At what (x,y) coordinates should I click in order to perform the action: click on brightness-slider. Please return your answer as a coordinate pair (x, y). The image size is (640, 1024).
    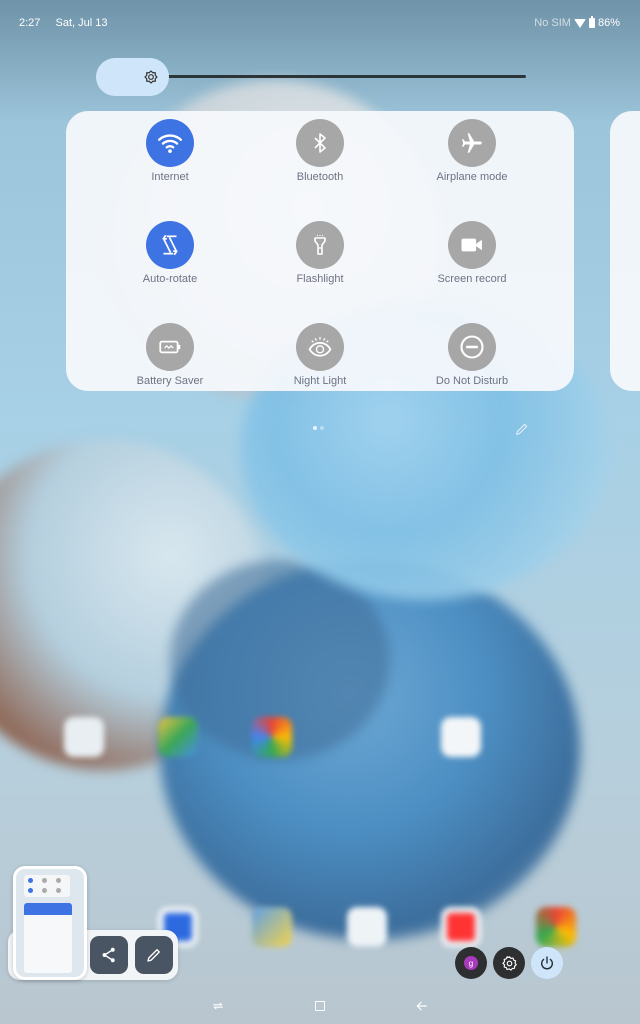
    Looking at the image, I should click on (311, 77).